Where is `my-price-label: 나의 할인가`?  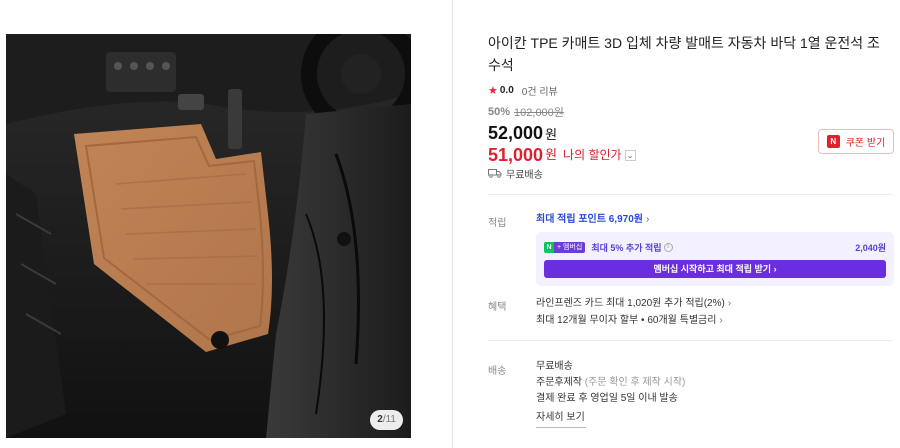 my-price-label: 나의 할인가 is located at coordinates (592, 155).